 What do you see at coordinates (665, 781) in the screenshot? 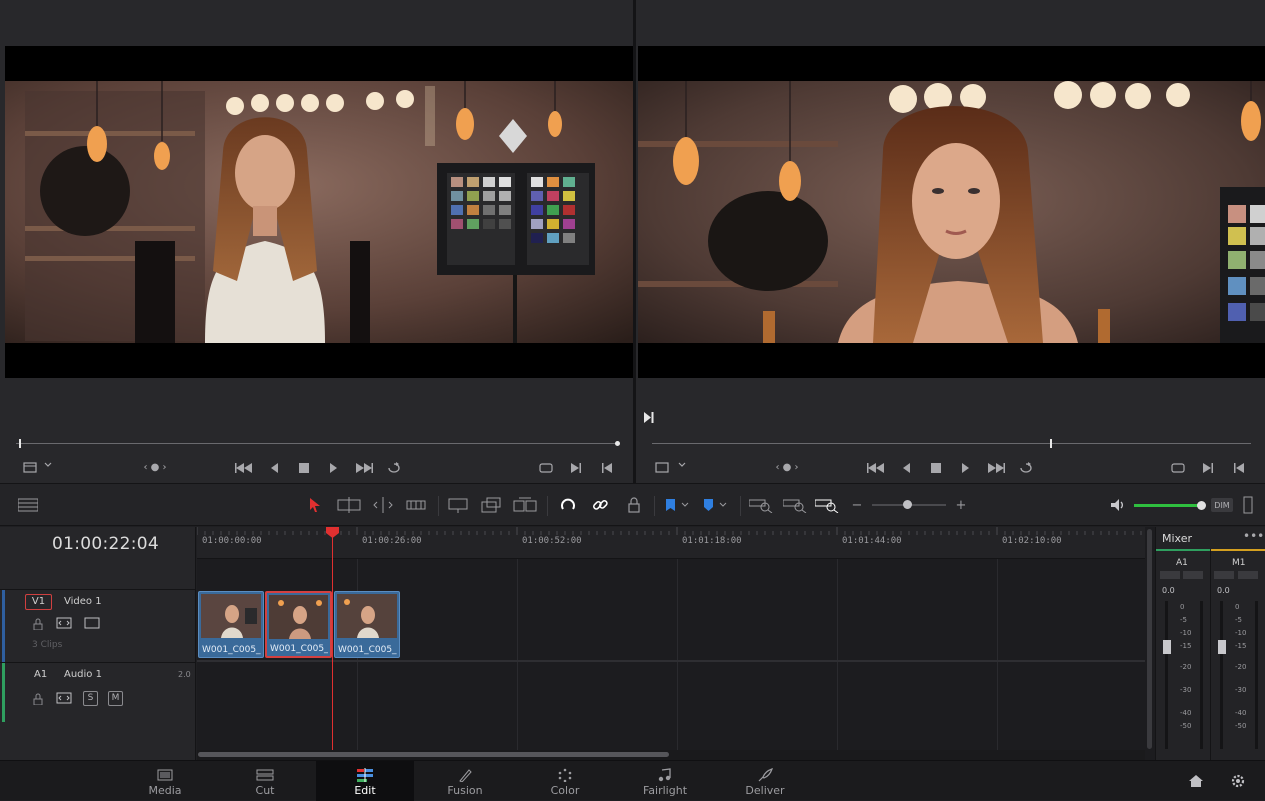
I see `page-tab-fairlight: Fairlight` at bounding box center [665, 781].